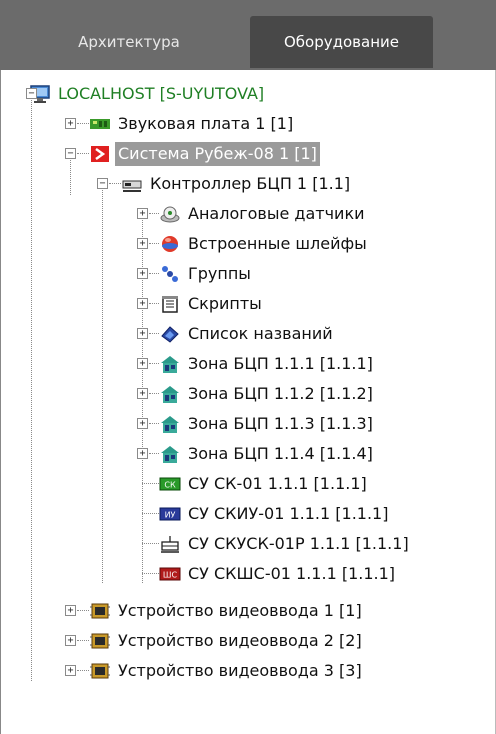 This screenshot has width=496, height=734. Describe the element at coordinates (206, 123) in the screenshot. I see `tree-node-label: Звуковая плата 1 [1]` at that location.